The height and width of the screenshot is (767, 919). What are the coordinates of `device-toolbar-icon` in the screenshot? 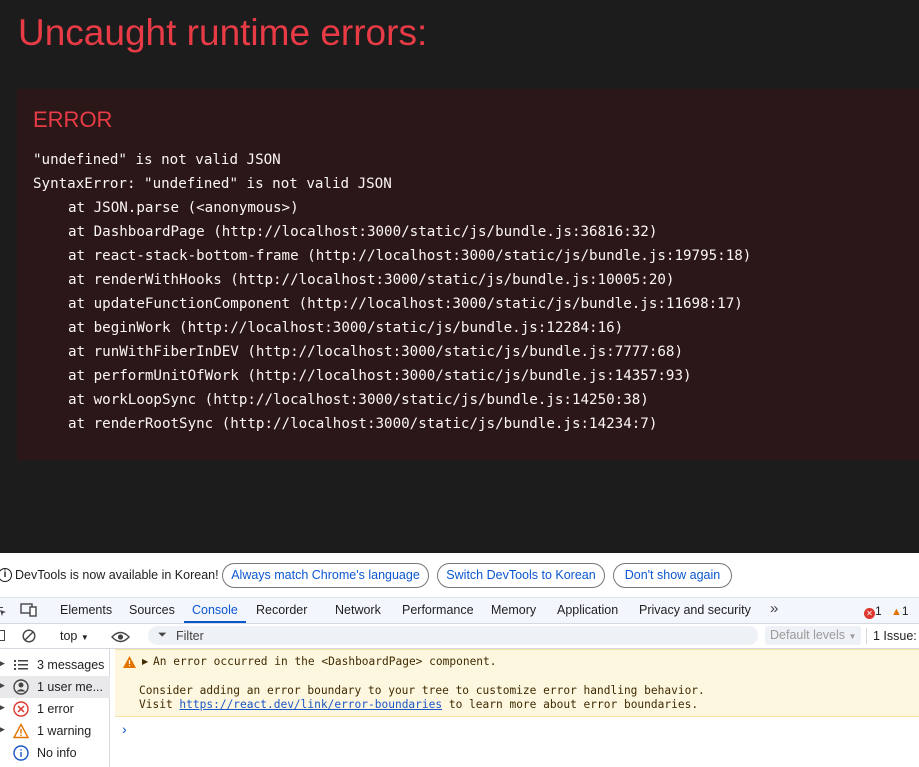 It's located at (29, 610).